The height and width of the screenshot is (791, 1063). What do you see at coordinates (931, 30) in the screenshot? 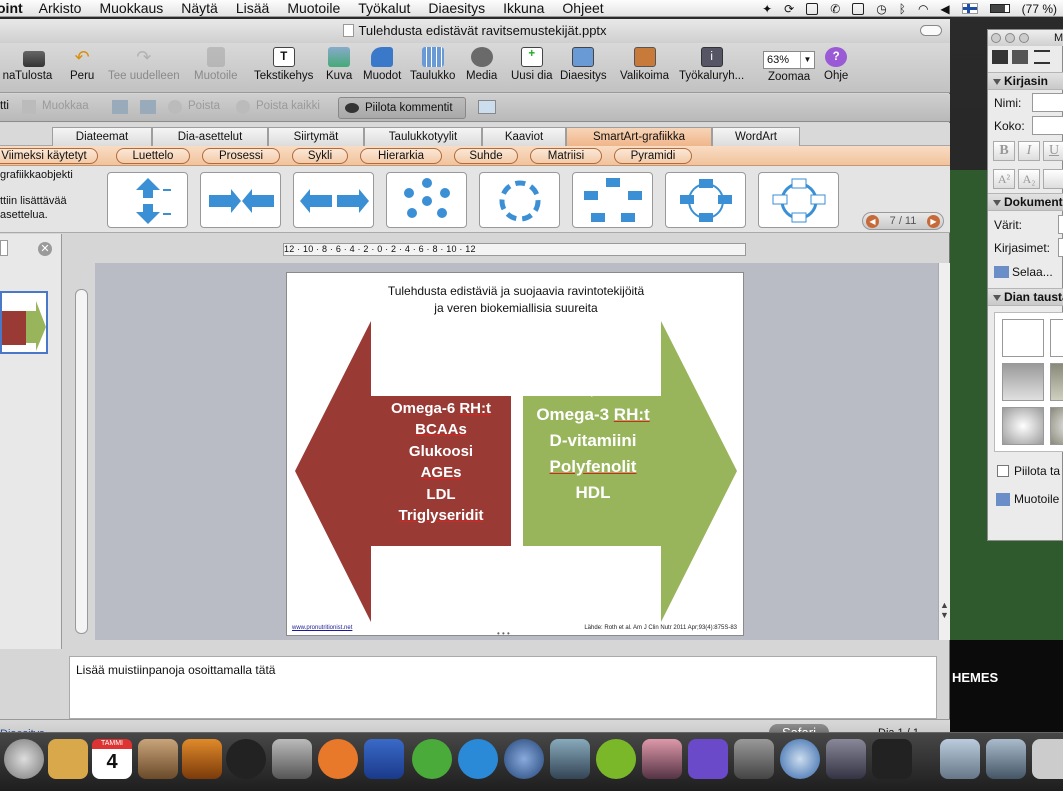
I see `toolbar-toggle-button` at bounding box center [931, 30].